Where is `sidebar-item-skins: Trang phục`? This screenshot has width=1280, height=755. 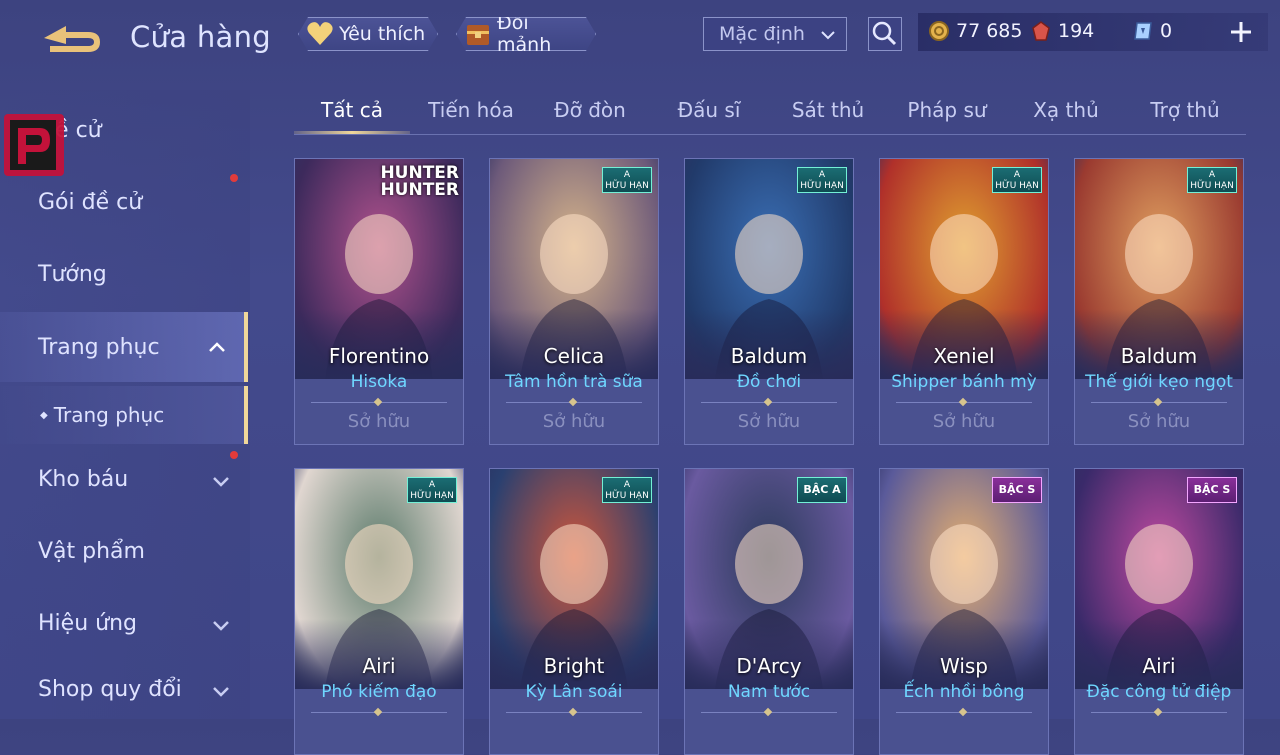 sidebar-item-skins: Trang phục is located at coordinates (124, 347).